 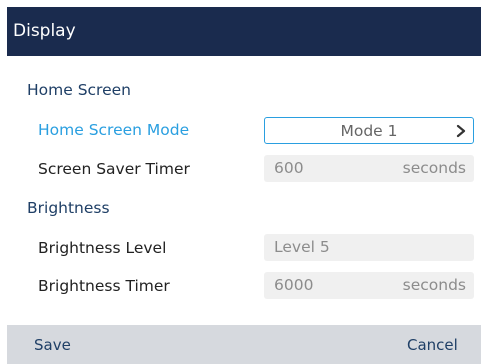 I want to click on brightness-level-value: Level 5, so click(x=302, y=247).